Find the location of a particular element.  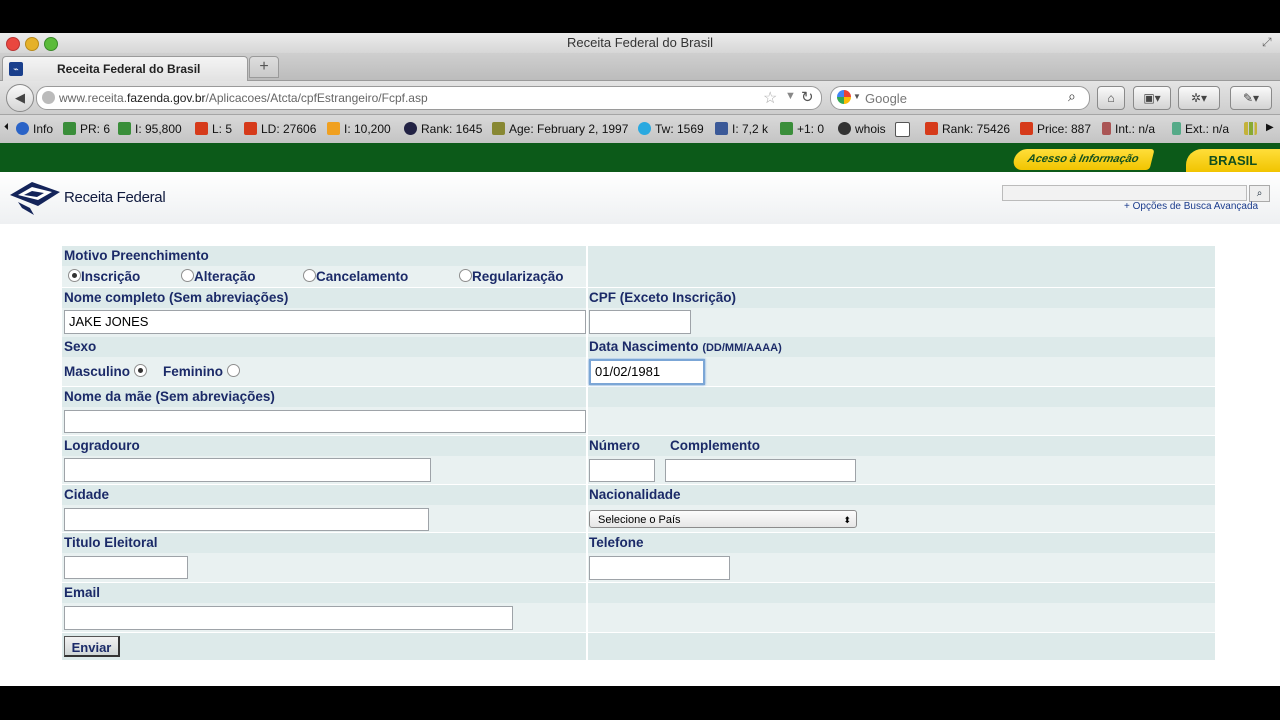

nome-label: Nome completo (Sem abreviações) is located at coordinates (176, 297).